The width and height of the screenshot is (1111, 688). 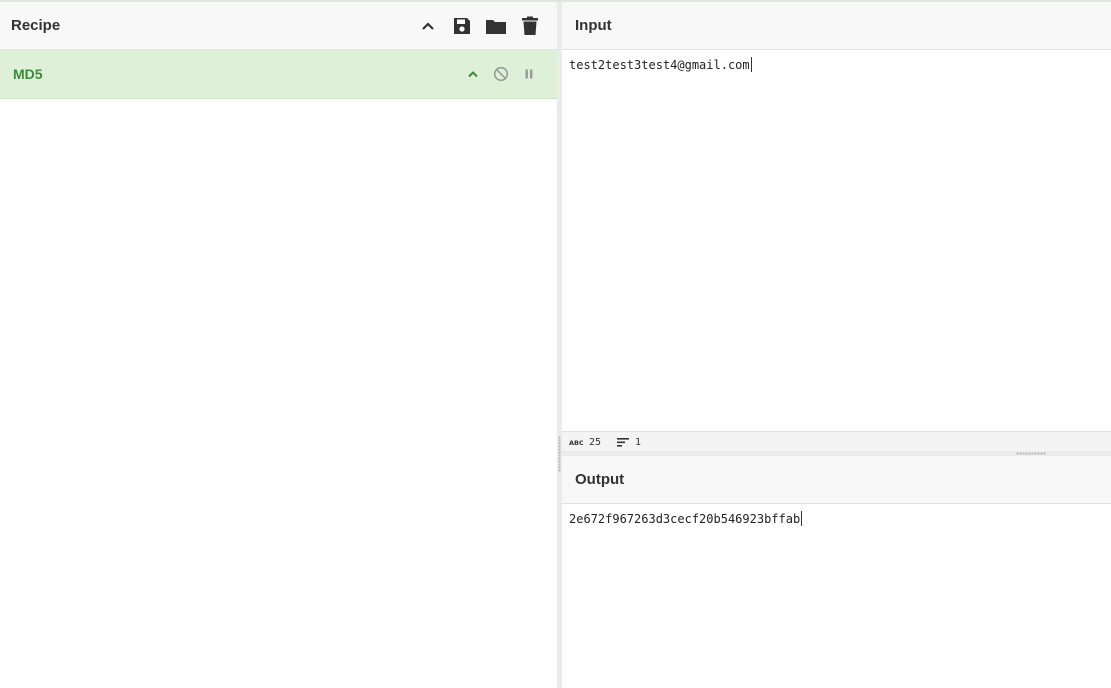 I want to click on disable-icon, so click(x=501, y=74).